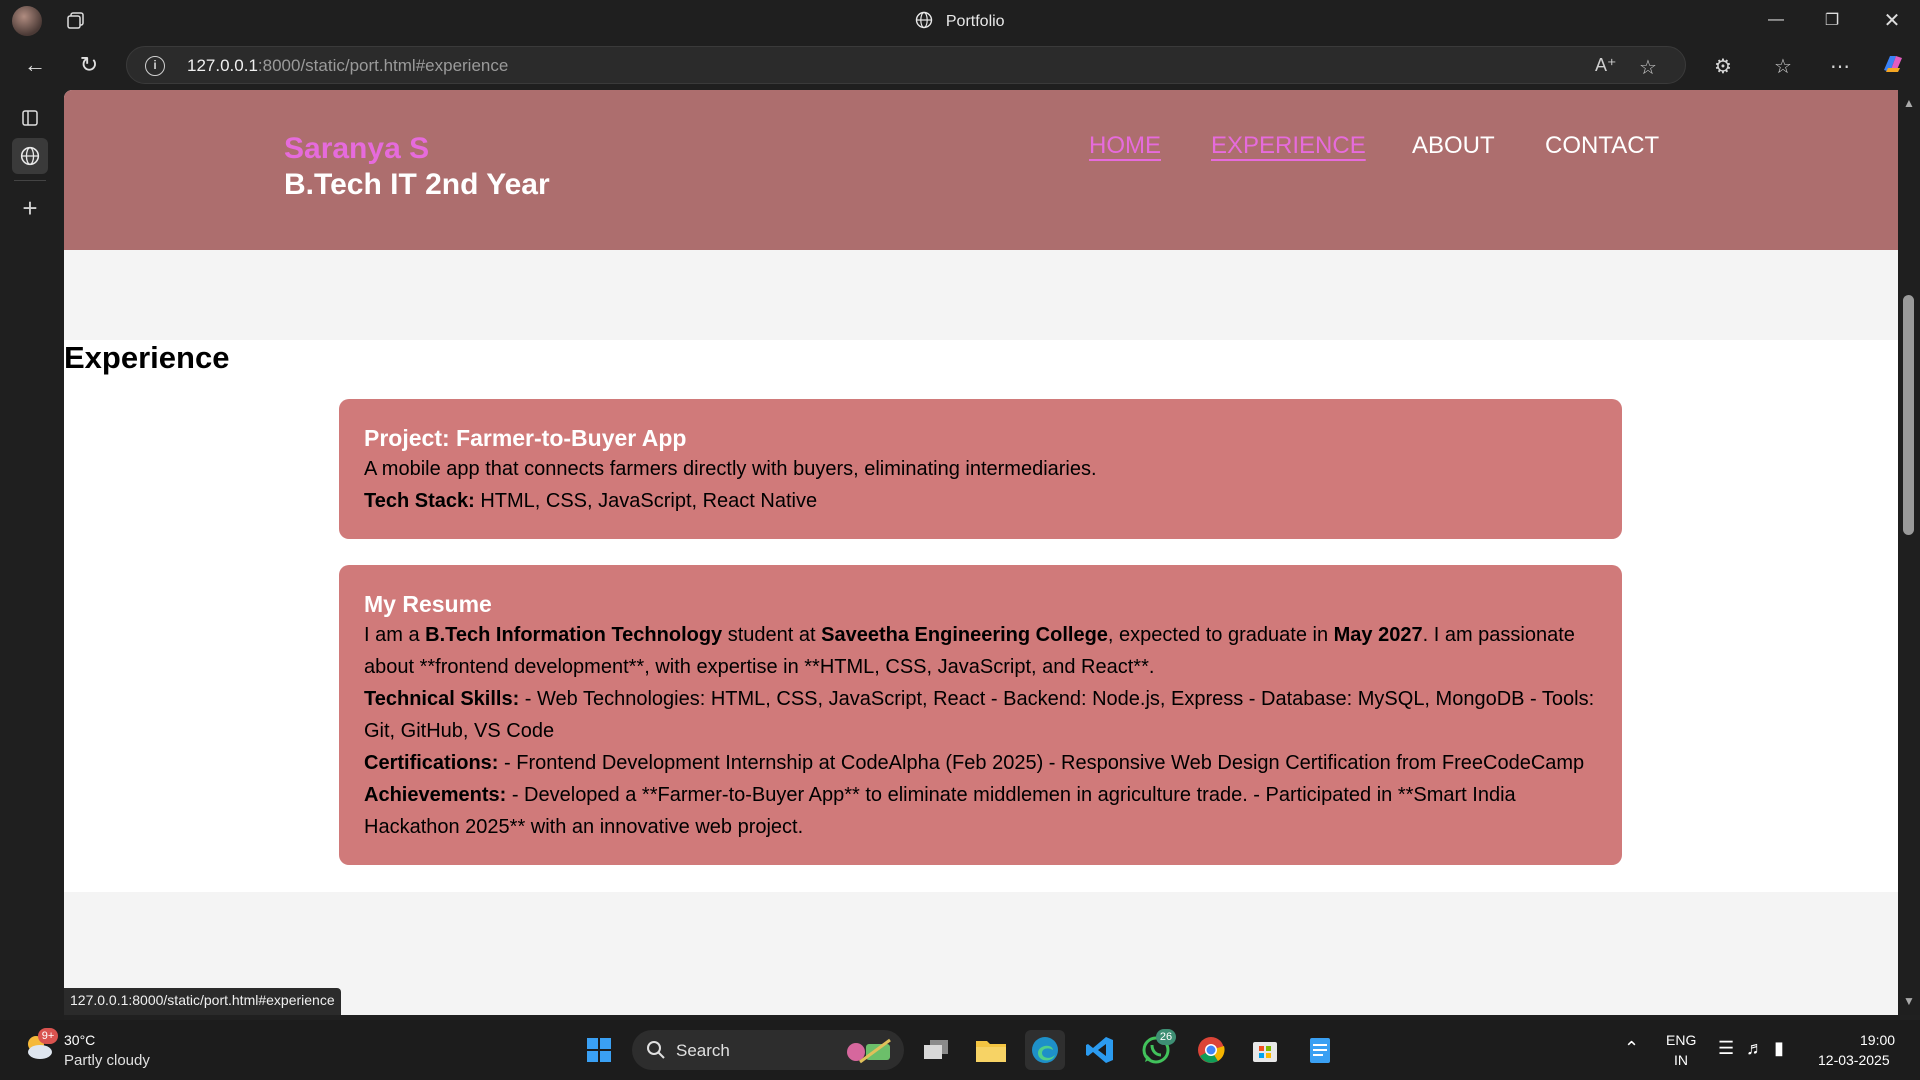  Describe the element at coordinates (1288, 146) in the screenshot. I see `nav-experience-link: EXPERIENCE` at that location.